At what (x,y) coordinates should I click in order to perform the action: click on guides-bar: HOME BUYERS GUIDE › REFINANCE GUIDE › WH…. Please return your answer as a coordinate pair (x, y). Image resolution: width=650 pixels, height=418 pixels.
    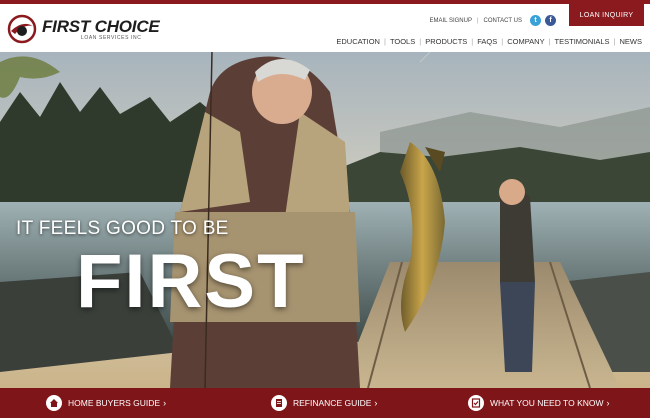
    Looking at the image, I should click on (325, 403).